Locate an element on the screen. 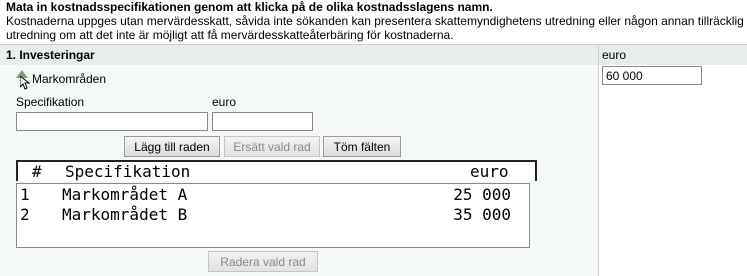 Image resolution: width=747 pixels, height=276 pixels. list-header: # Specifikation euro is located at coordinates (276, 170).